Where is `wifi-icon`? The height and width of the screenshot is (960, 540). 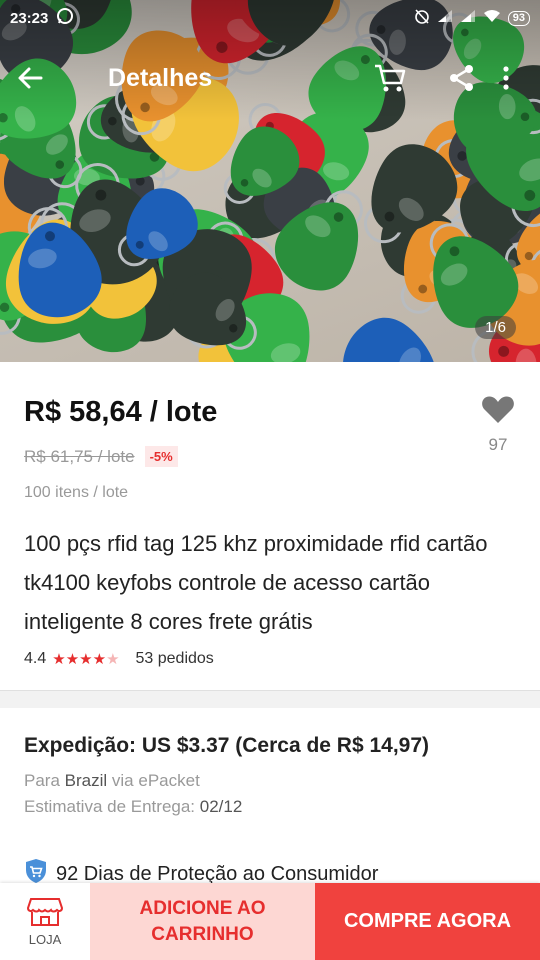 wifi-icon is located at coordinates (492, 18).